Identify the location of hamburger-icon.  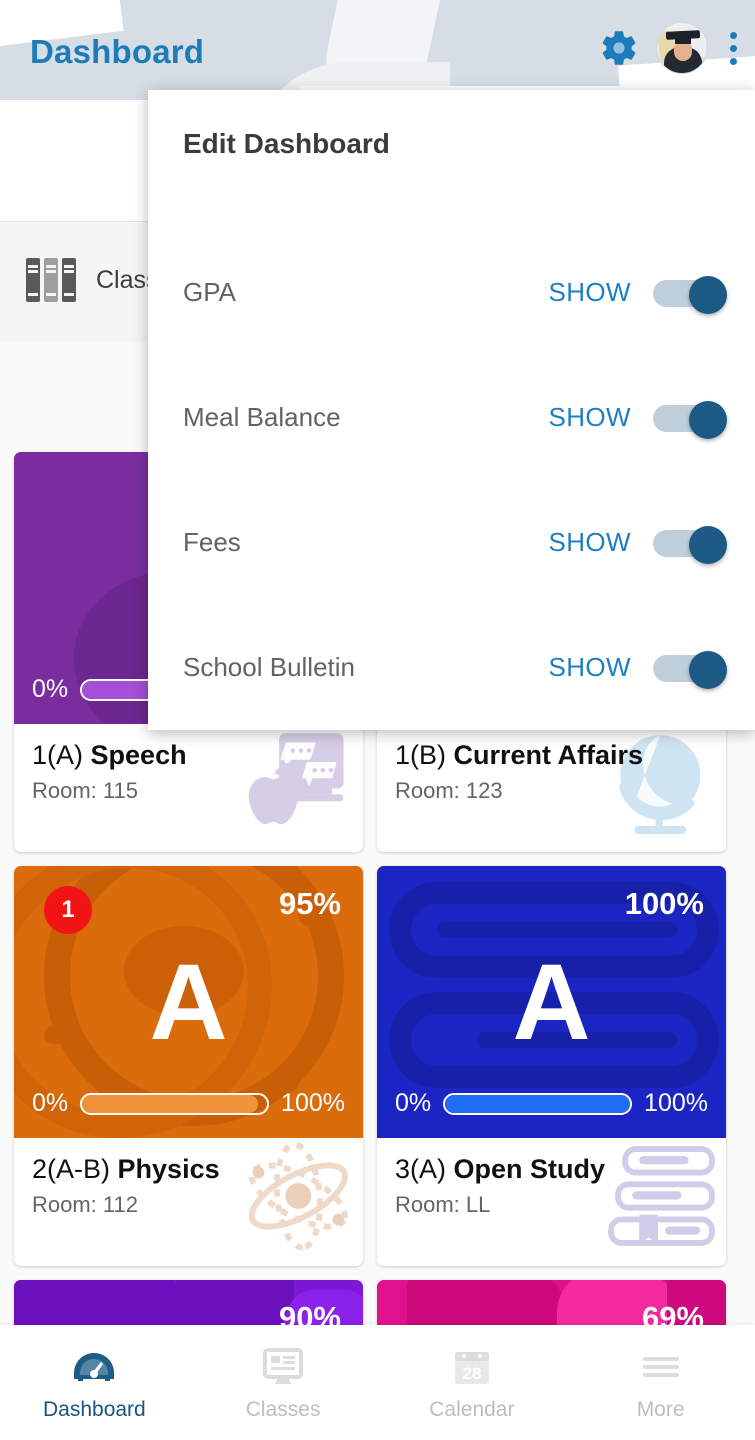
(661, 1367).